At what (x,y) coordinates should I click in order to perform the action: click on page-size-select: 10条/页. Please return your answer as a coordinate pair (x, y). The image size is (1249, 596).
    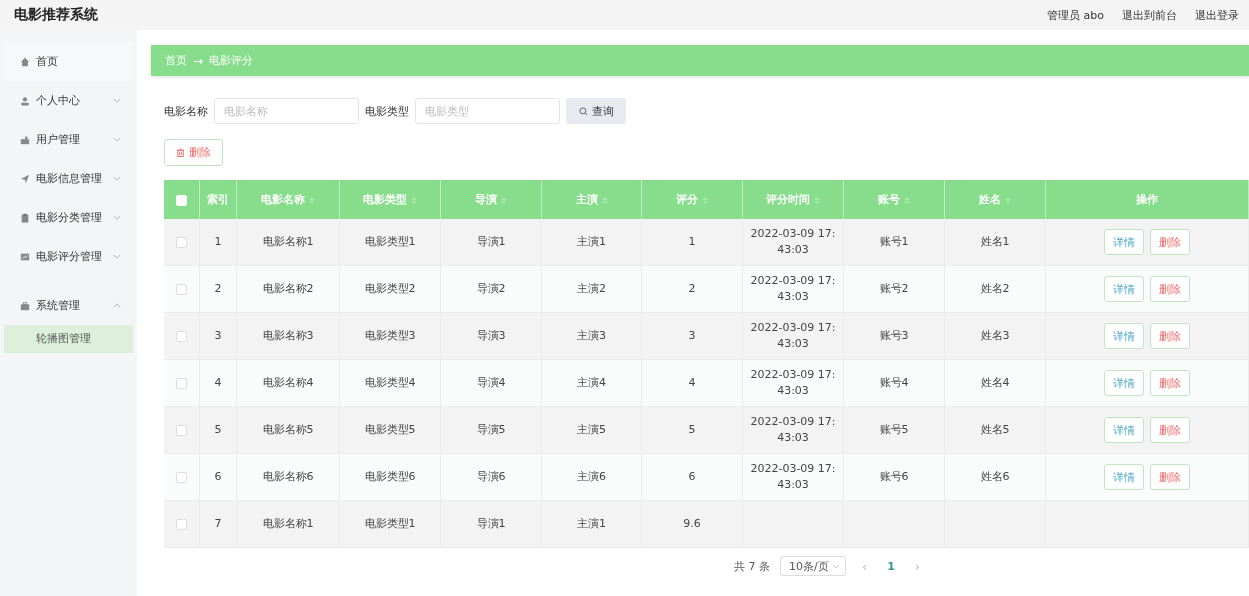
    Looking at the image, I should click on (813, 566).